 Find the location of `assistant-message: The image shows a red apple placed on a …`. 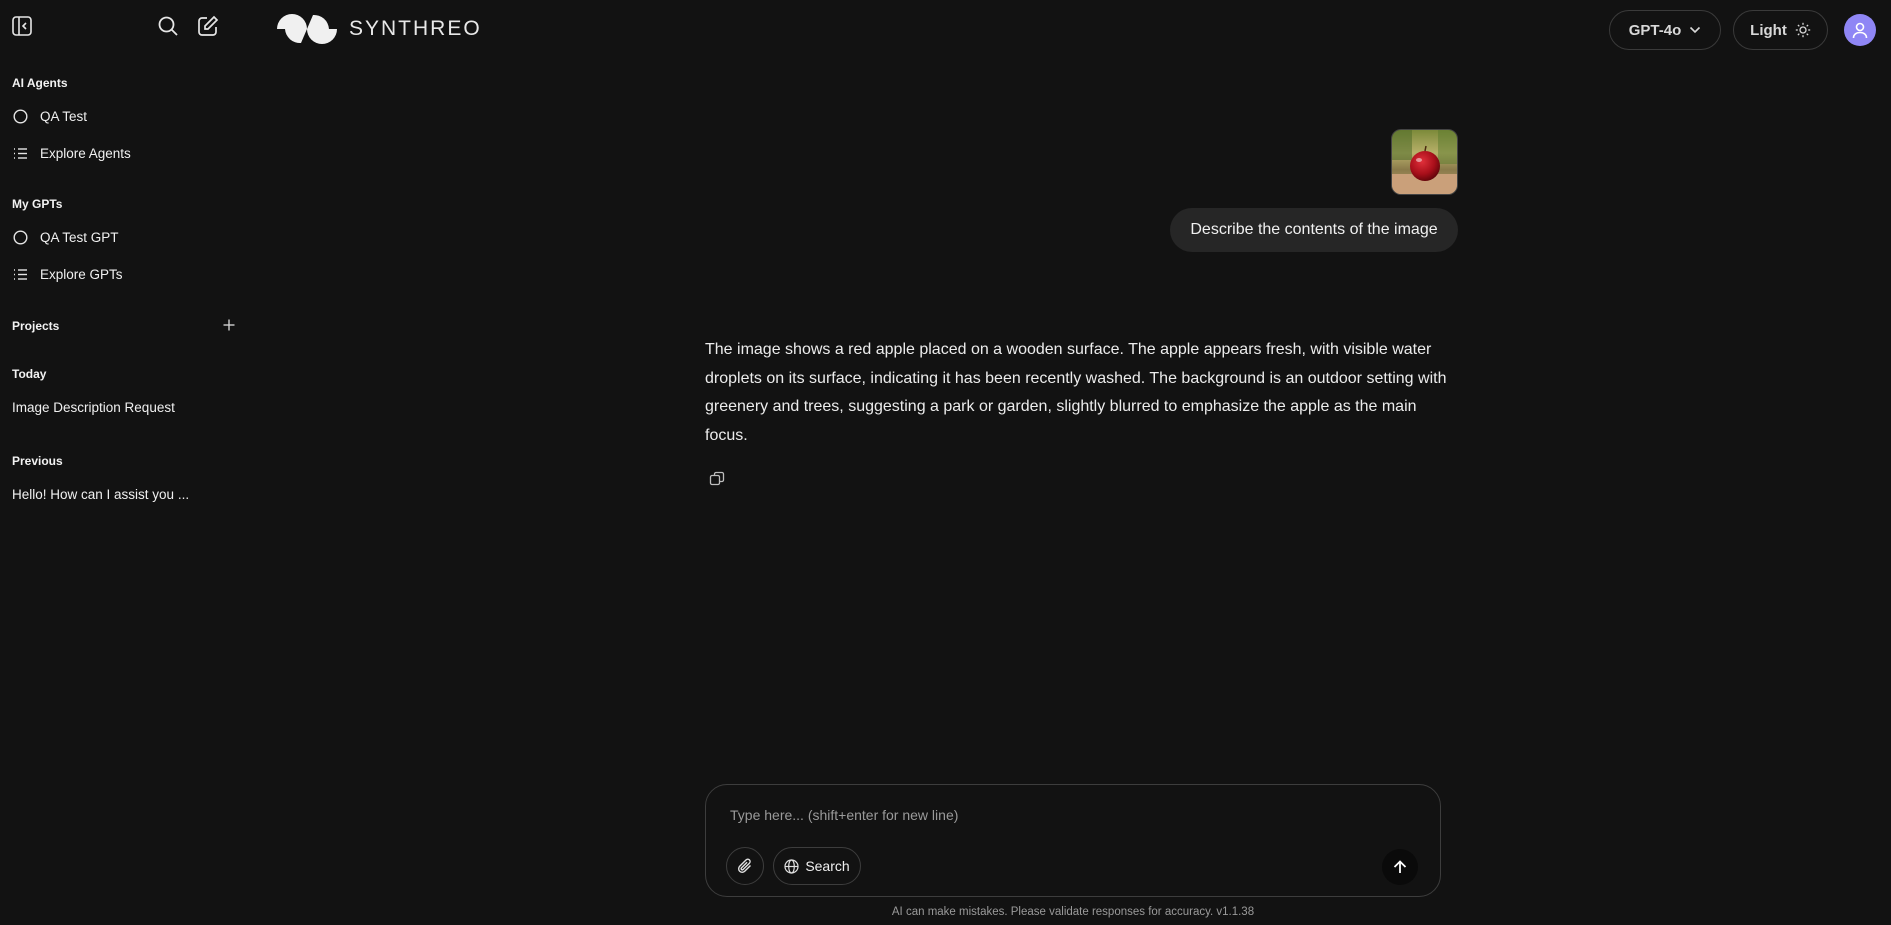

assistant-message: The image shows a red apple placed on a … is located at coordinates (1076, 392).